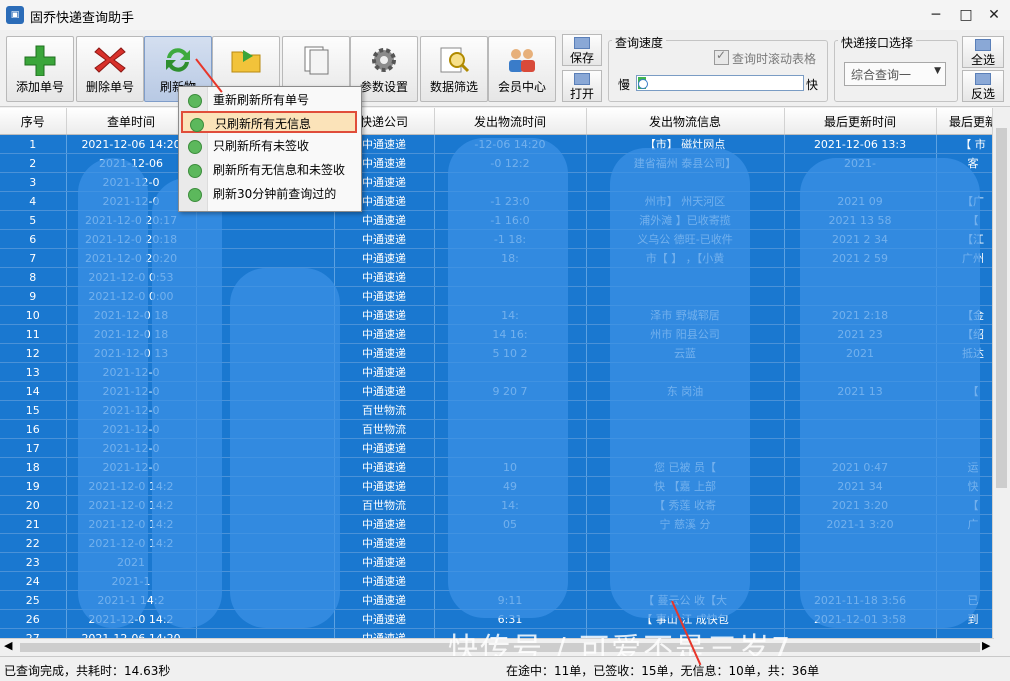 The height and width of the screenshot is (681, 1010). Describe the element at coordinates (40, 69) in the screenshot. I see `add-tracking-button: 添加单号` at that location.